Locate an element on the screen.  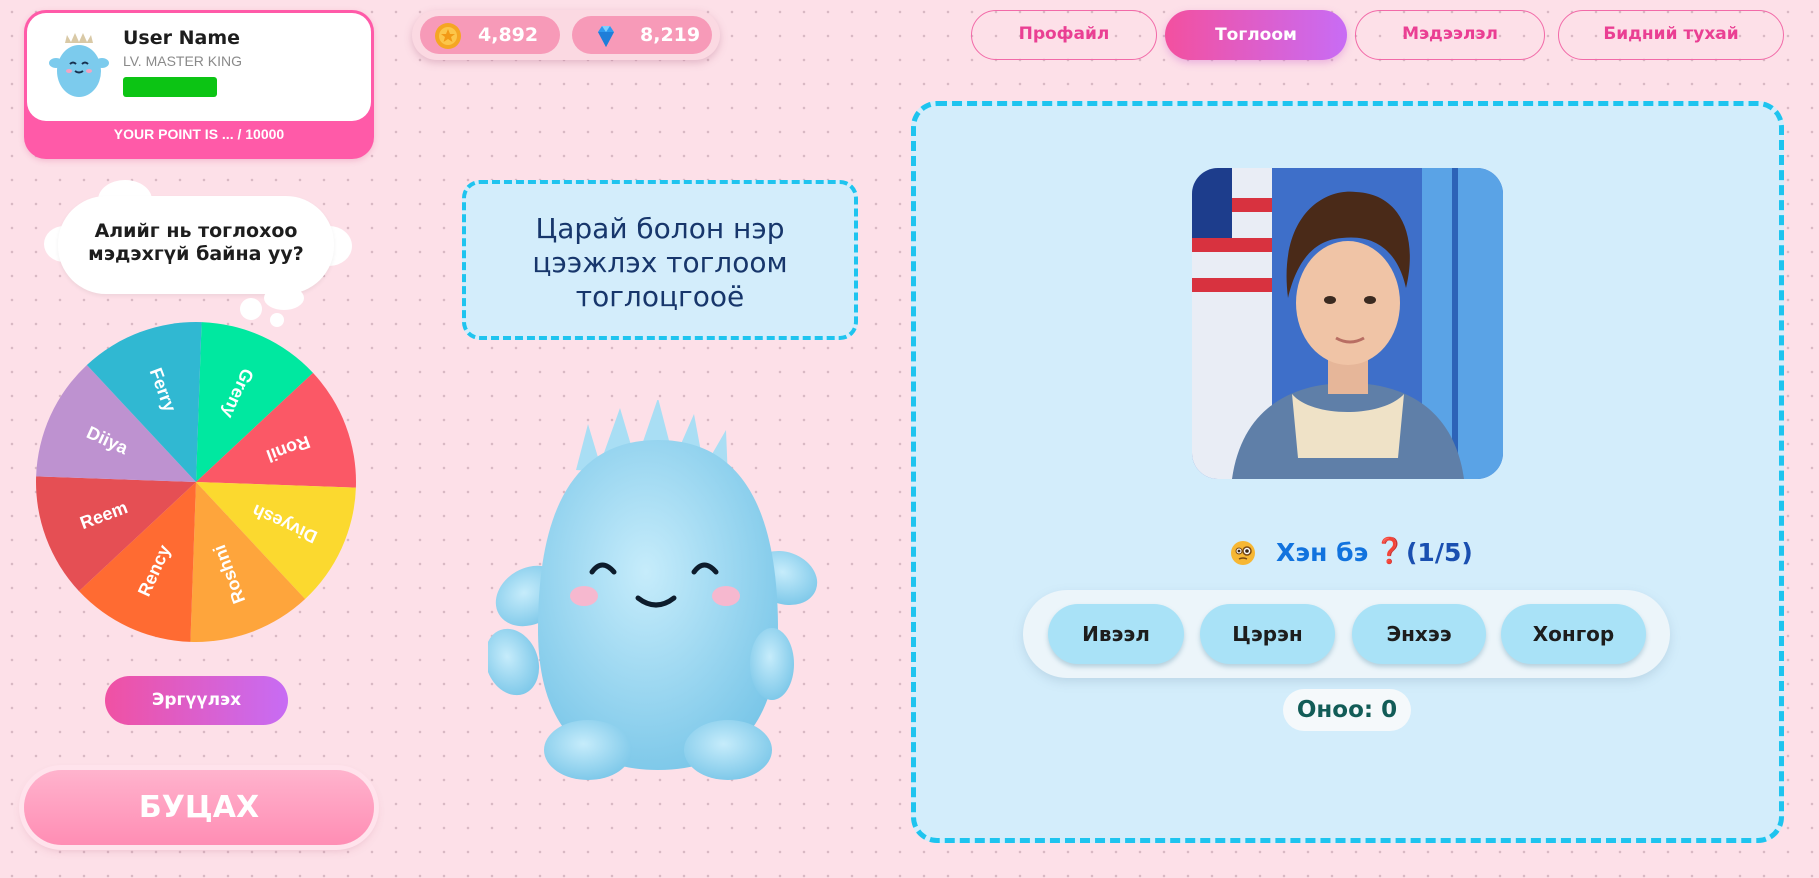
back-button: БУЦАХ is located at coordinates (199, 807).